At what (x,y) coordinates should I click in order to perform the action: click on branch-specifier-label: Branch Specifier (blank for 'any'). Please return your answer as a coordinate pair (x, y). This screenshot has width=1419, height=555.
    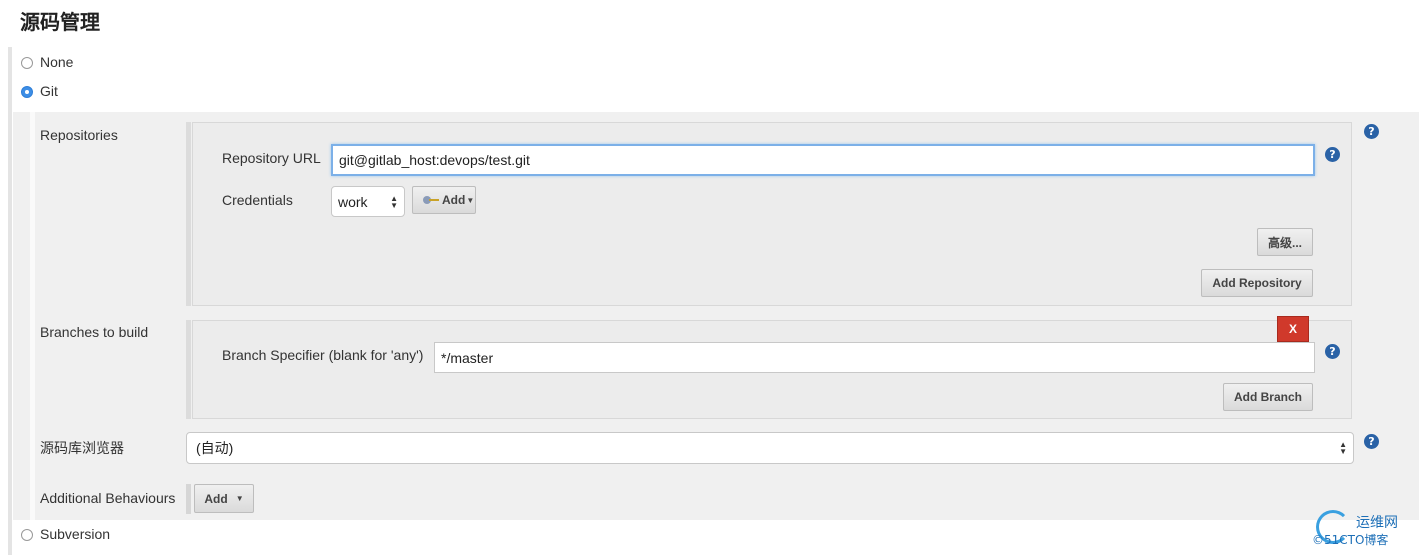
    Looking at the image, I should click on (323, 355).